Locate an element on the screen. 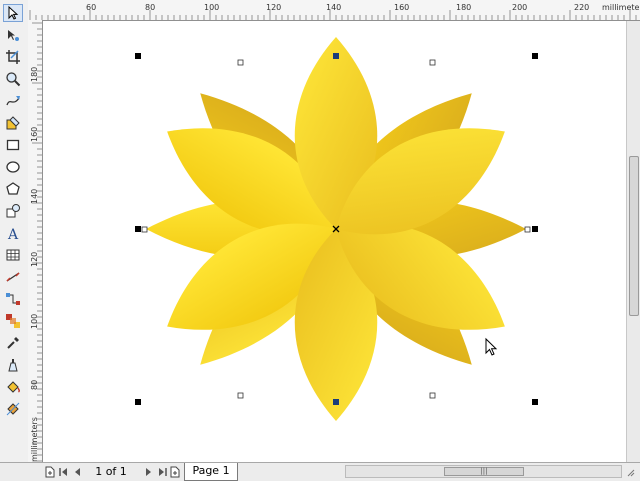  dimension-tool-icon is located at coordinates (13, 277).